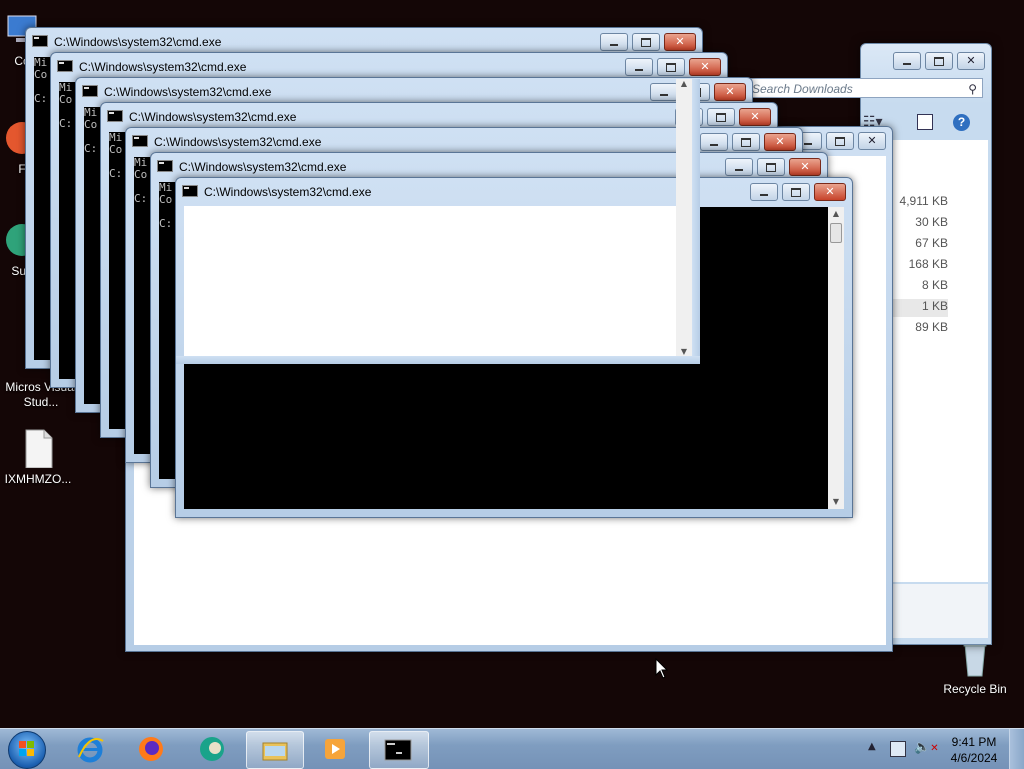  I want to click on search-placeholder: Search Downloads, so click(802, 89).